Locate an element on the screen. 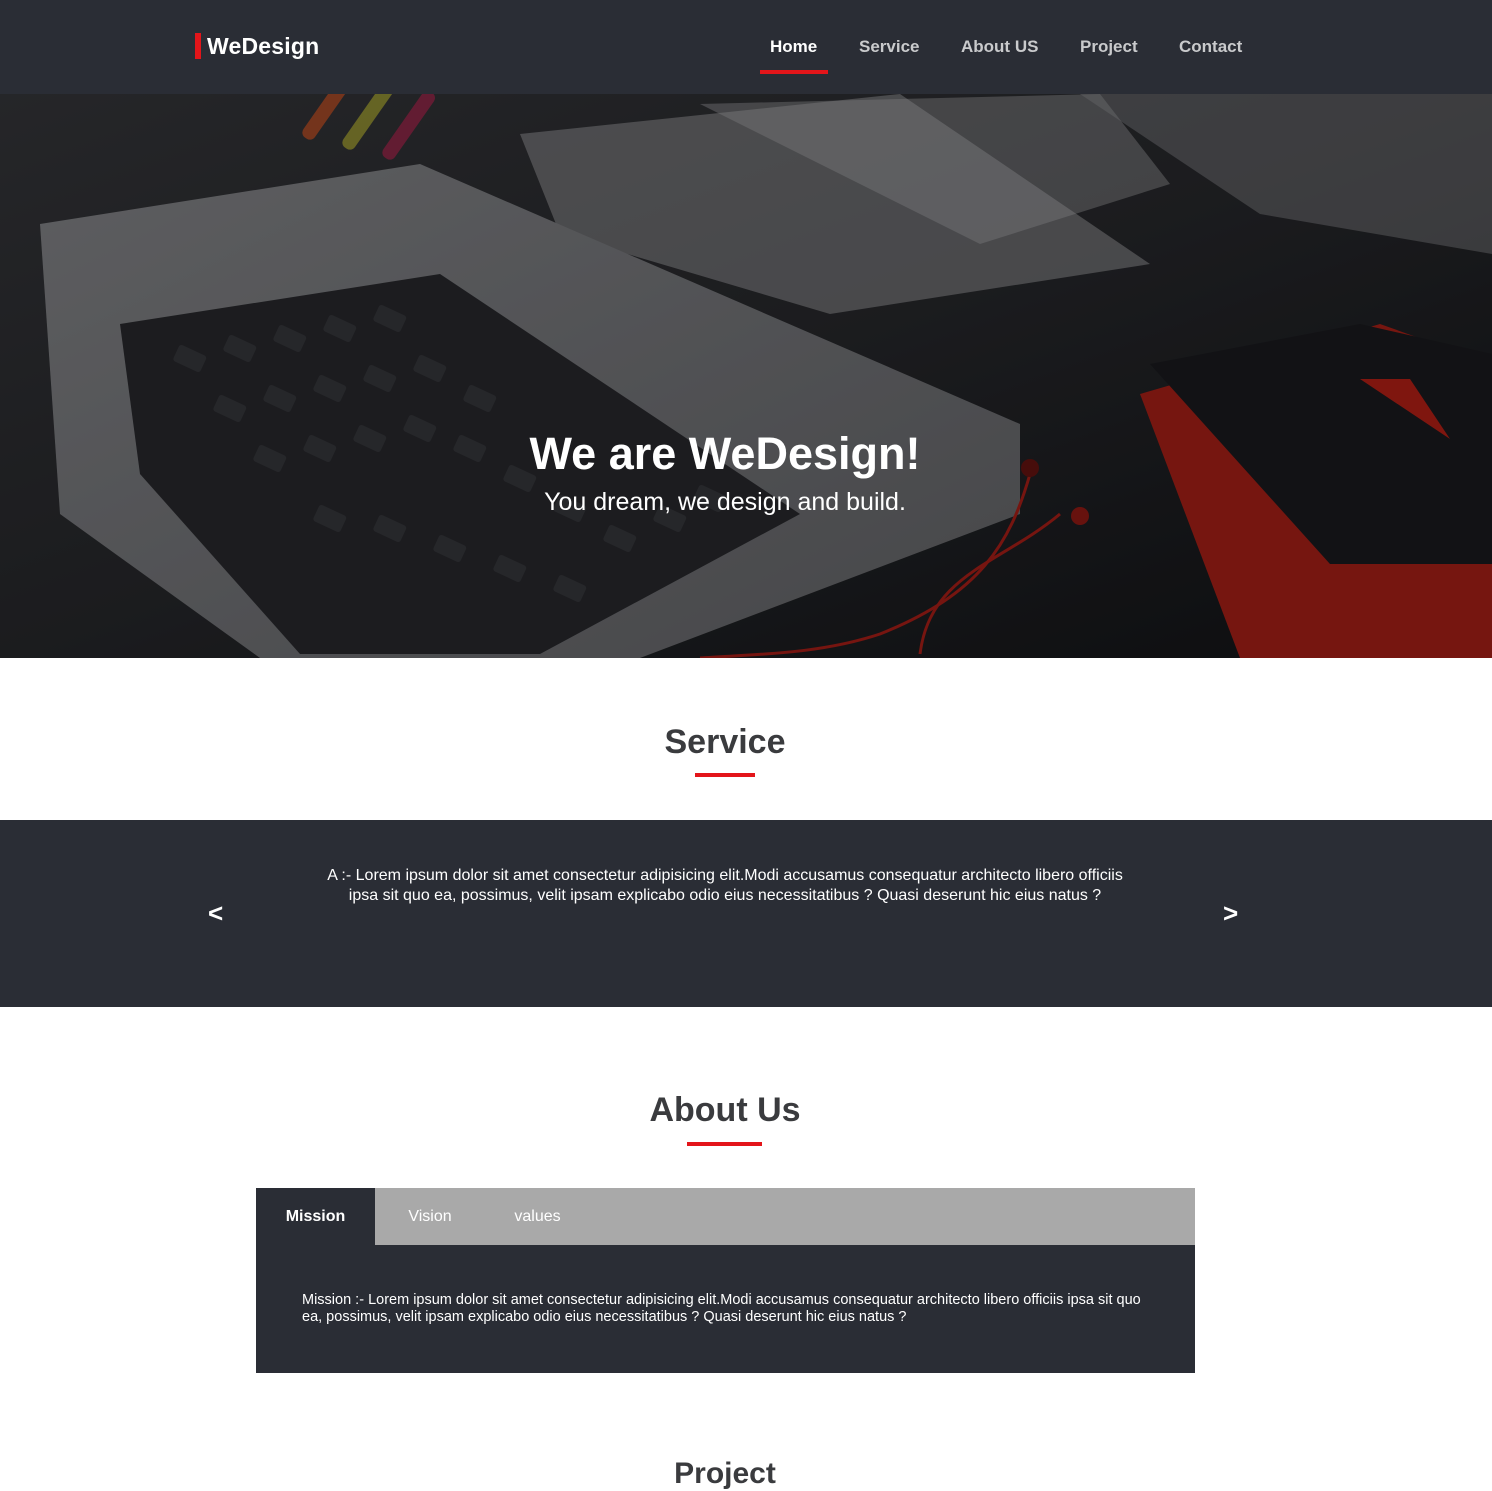 The image size is (1492, 1491). about-heading-underline is located at coordinates (724, 1144).